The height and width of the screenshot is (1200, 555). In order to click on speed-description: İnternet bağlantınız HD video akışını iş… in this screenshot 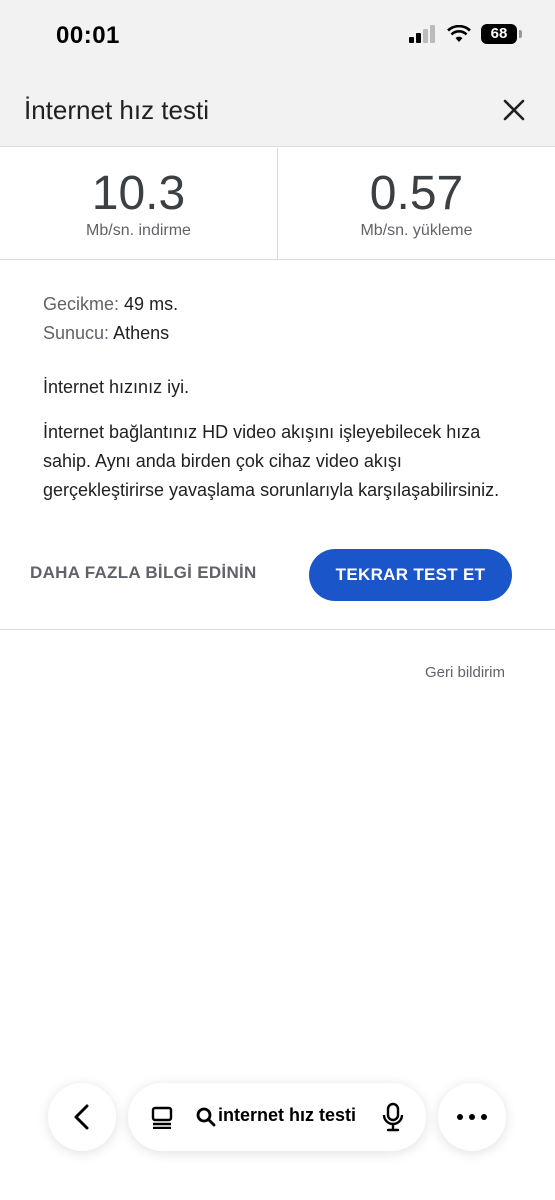, I will do `click(271, 461)`.